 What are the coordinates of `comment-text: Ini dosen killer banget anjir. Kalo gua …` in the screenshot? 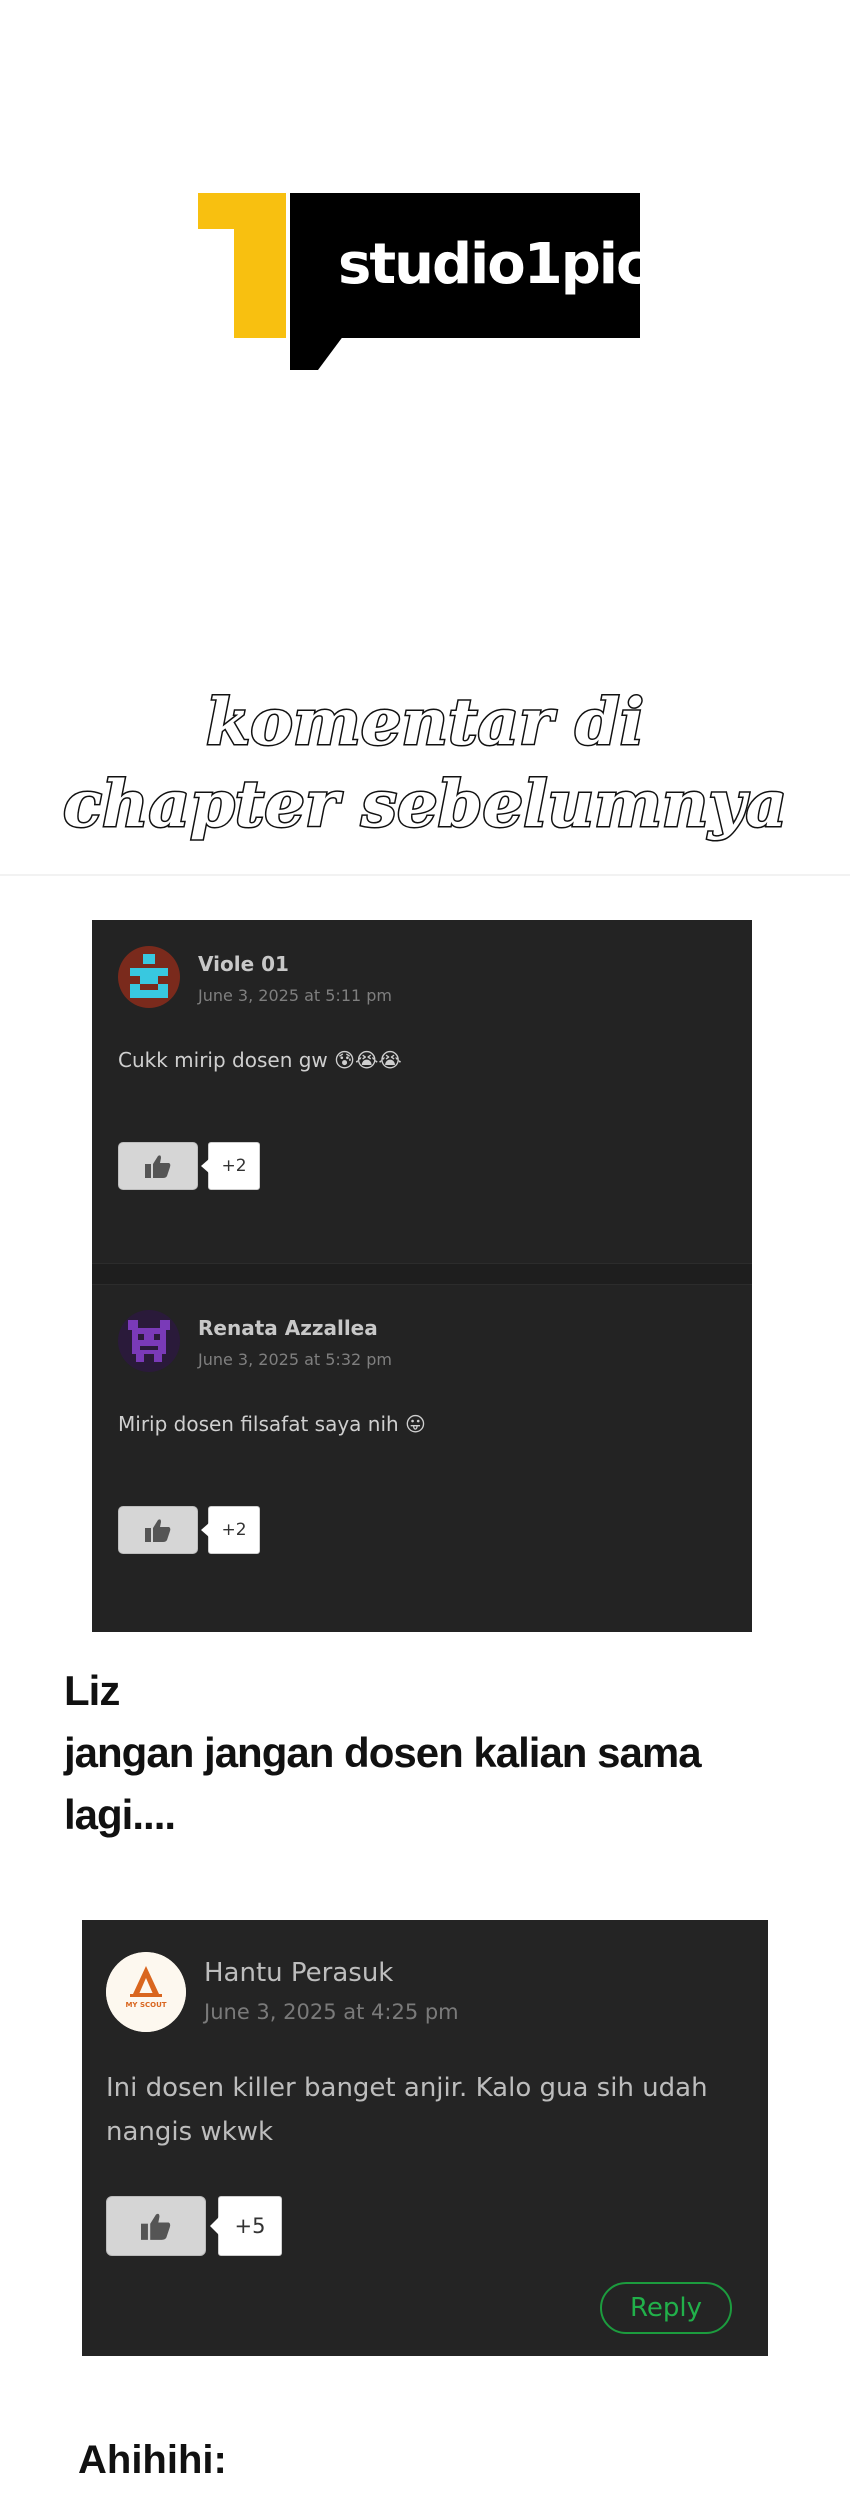 It's located at (416, 2110).